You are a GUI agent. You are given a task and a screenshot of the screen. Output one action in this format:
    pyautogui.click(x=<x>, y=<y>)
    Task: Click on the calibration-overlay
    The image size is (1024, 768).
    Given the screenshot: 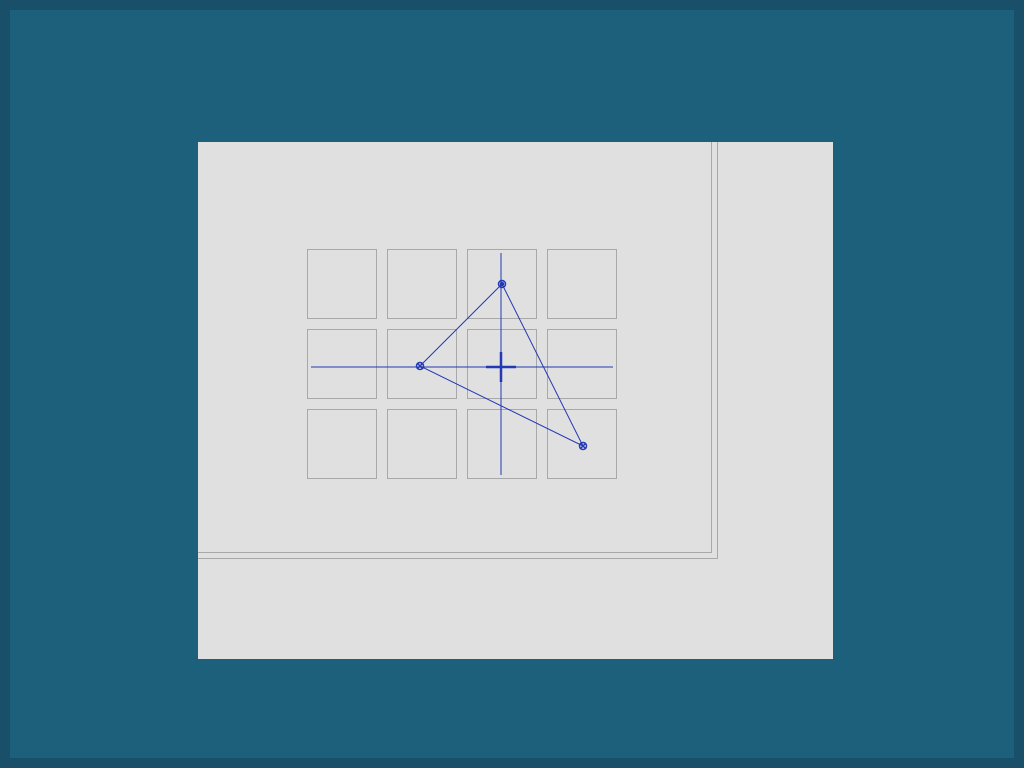 What is the action you would take?
    pyautogui.click(x=462, y=364)
    